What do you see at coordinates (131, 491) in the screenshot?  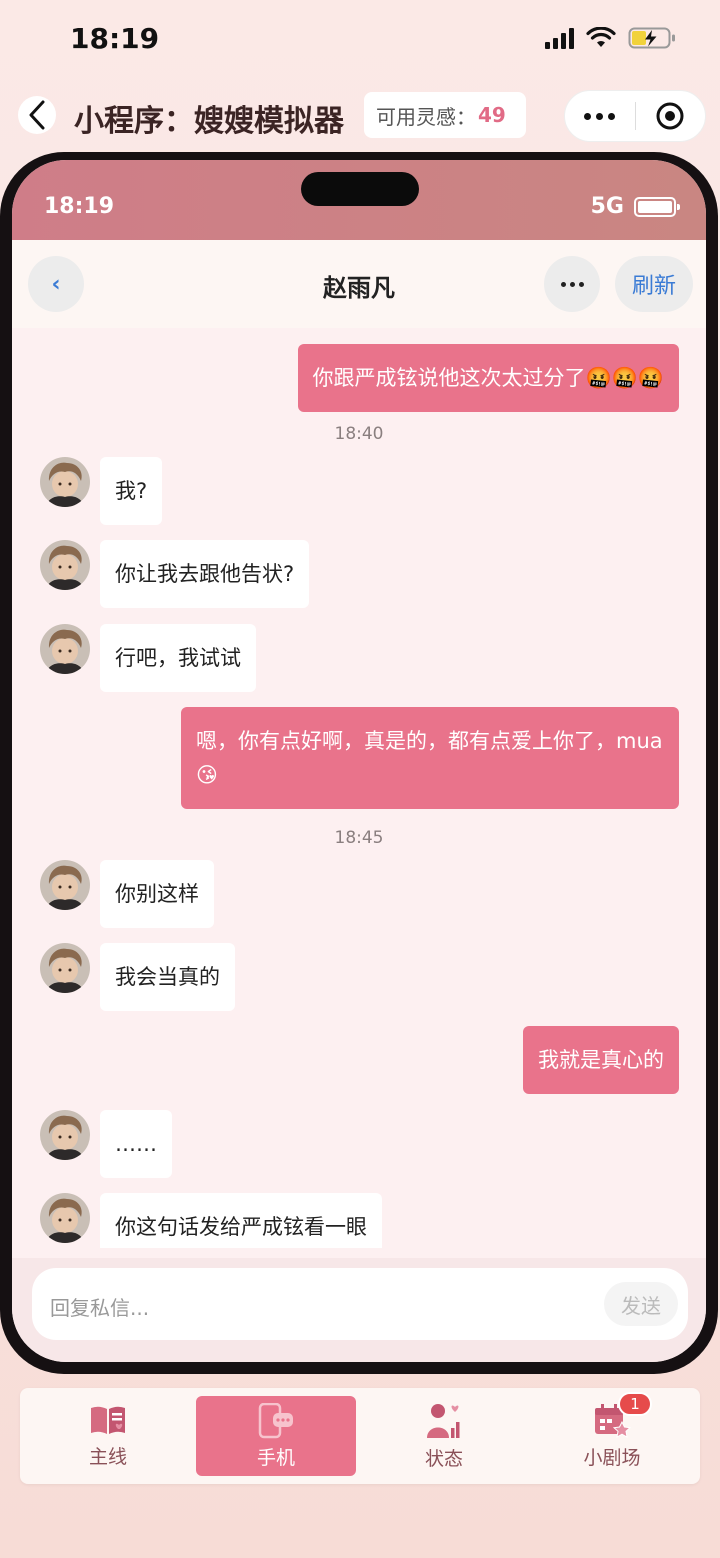 I see `message-bubble: 我?` at bounding box center [131, 491].